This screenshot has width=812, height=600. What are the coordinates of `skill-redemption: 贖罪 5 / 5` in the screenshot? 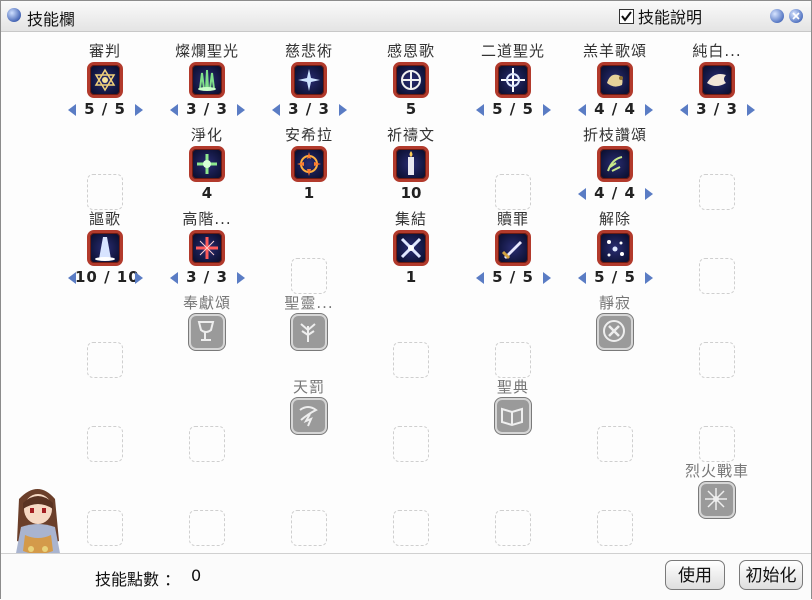 It's located at (513, 248).